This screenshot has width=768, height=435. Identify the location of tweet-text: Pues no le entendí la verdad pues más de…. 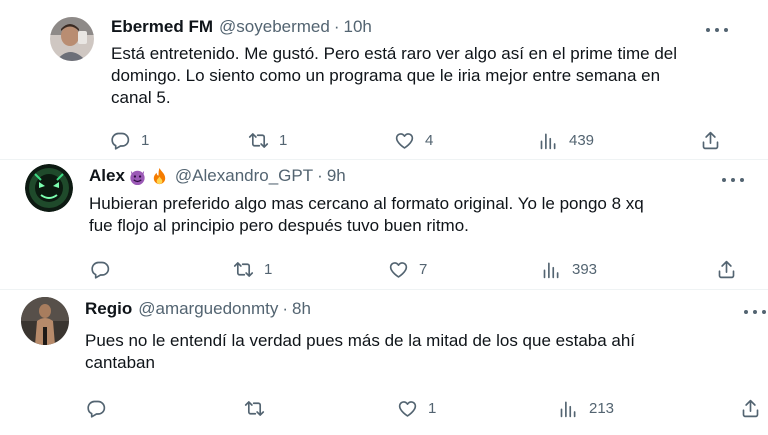
(420, 352).